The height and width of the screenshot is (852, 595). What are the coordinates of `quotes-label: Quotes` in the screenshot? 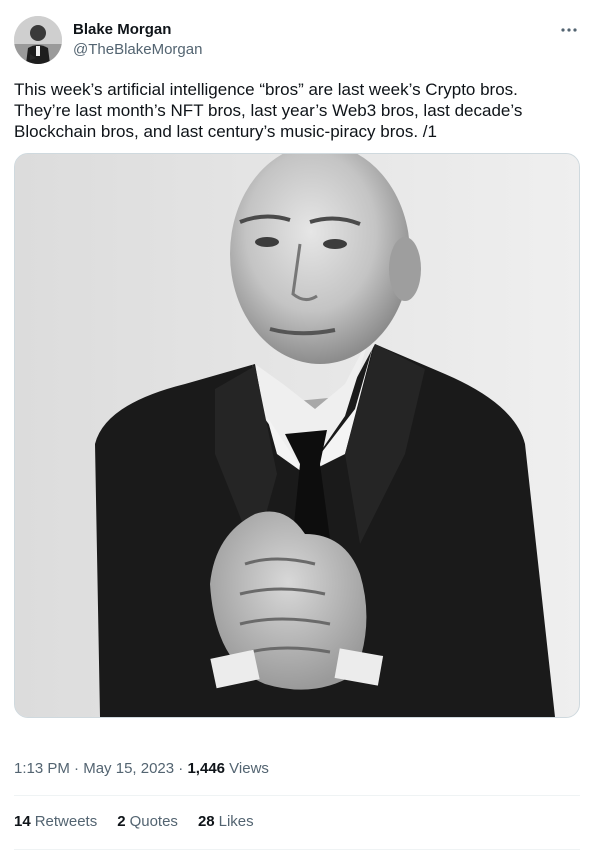 It's located at (153, 821).